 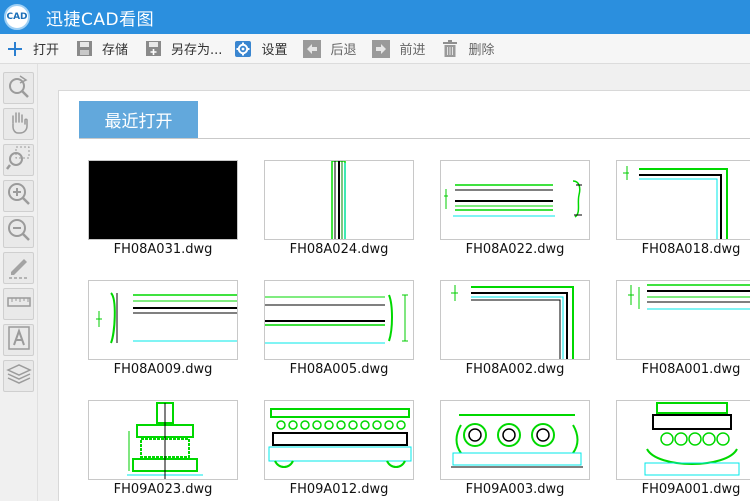 I want to click on file-item: FH08A002.dwg, so click(x=515, y=328).